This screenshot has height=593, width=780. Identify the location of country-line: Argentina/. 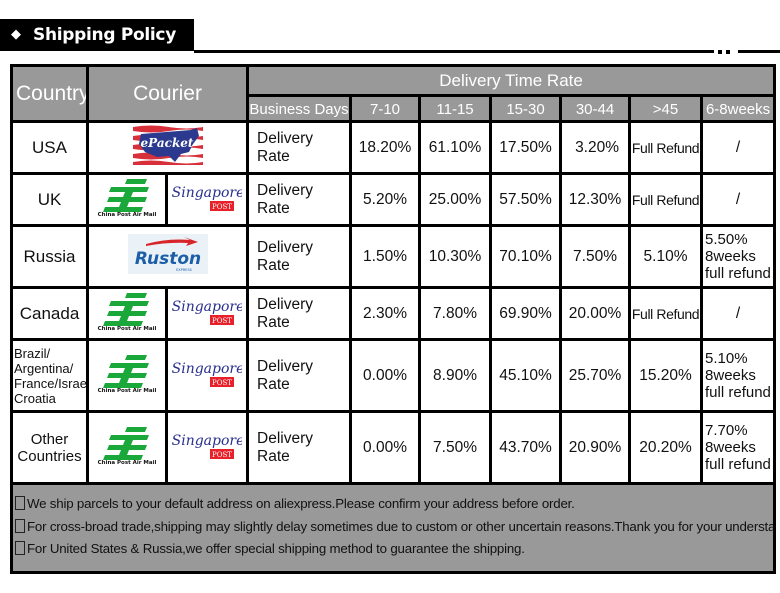
(44, 368).